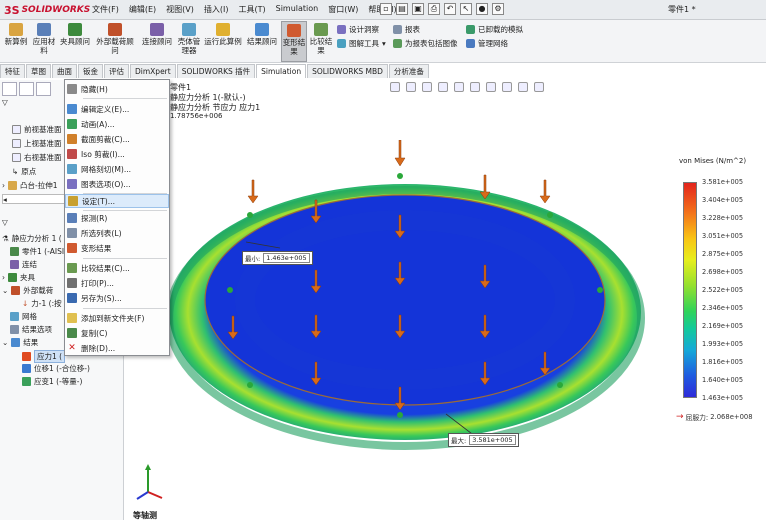  What do you see at coordinates (294, 41) in the screenshot?
I see `deformed-result-button: 变形结果` at bounding box center [294, 41].